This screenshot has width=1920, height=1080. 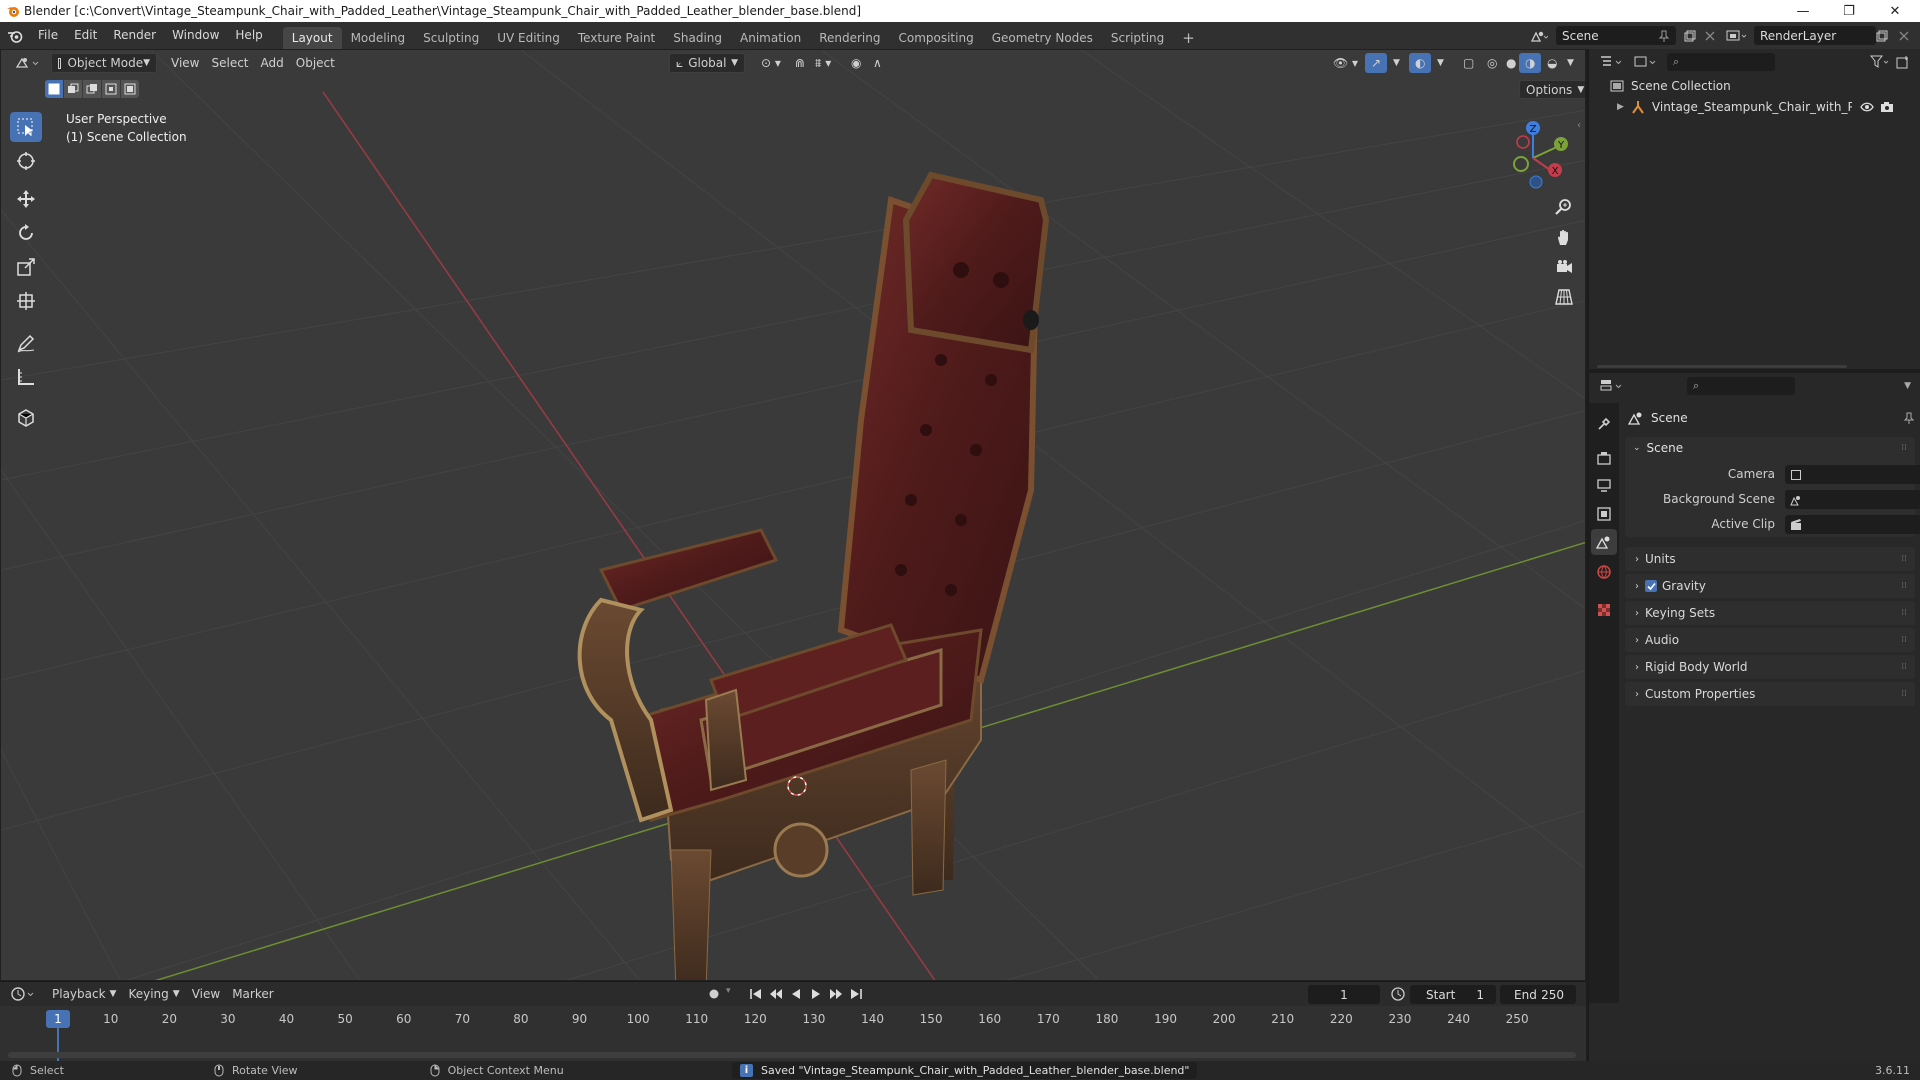 What do you see at coordinates (616, 38) in the screenshot?
I see `tab-texture-paint: Texture Paint` at bounding box center [616, 38].